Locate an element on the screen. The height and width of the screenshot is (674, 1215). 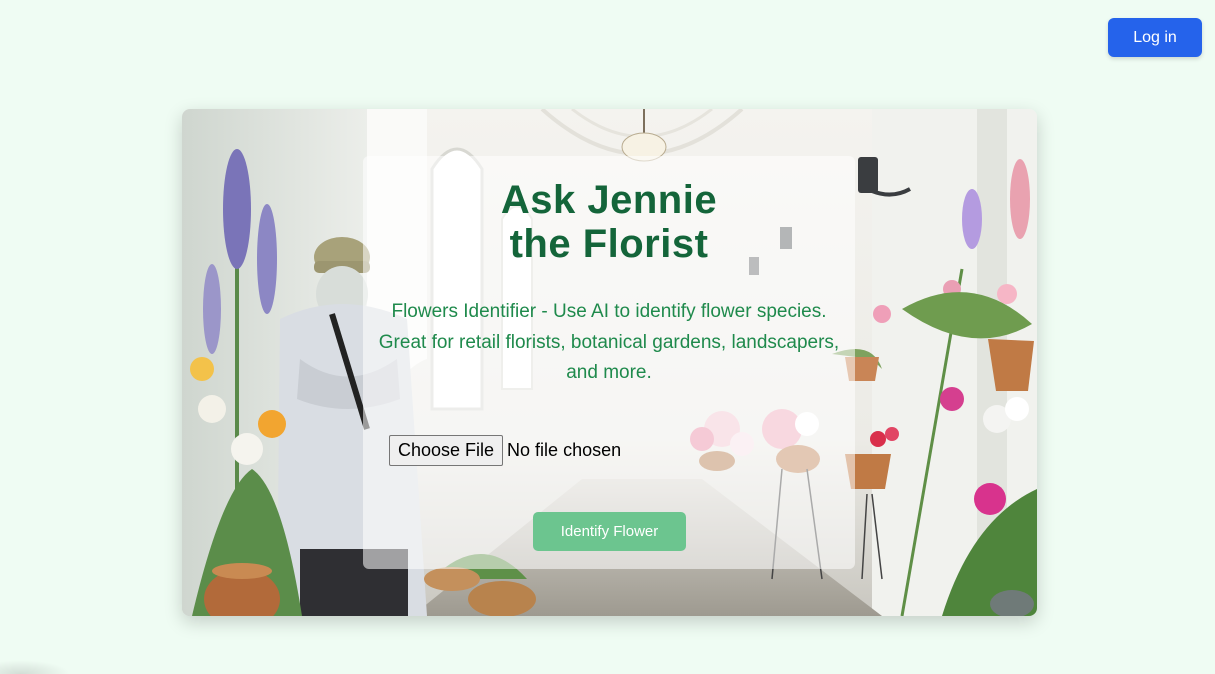
title-line-1: Ask Jennie is located at coordinates (609, 200).